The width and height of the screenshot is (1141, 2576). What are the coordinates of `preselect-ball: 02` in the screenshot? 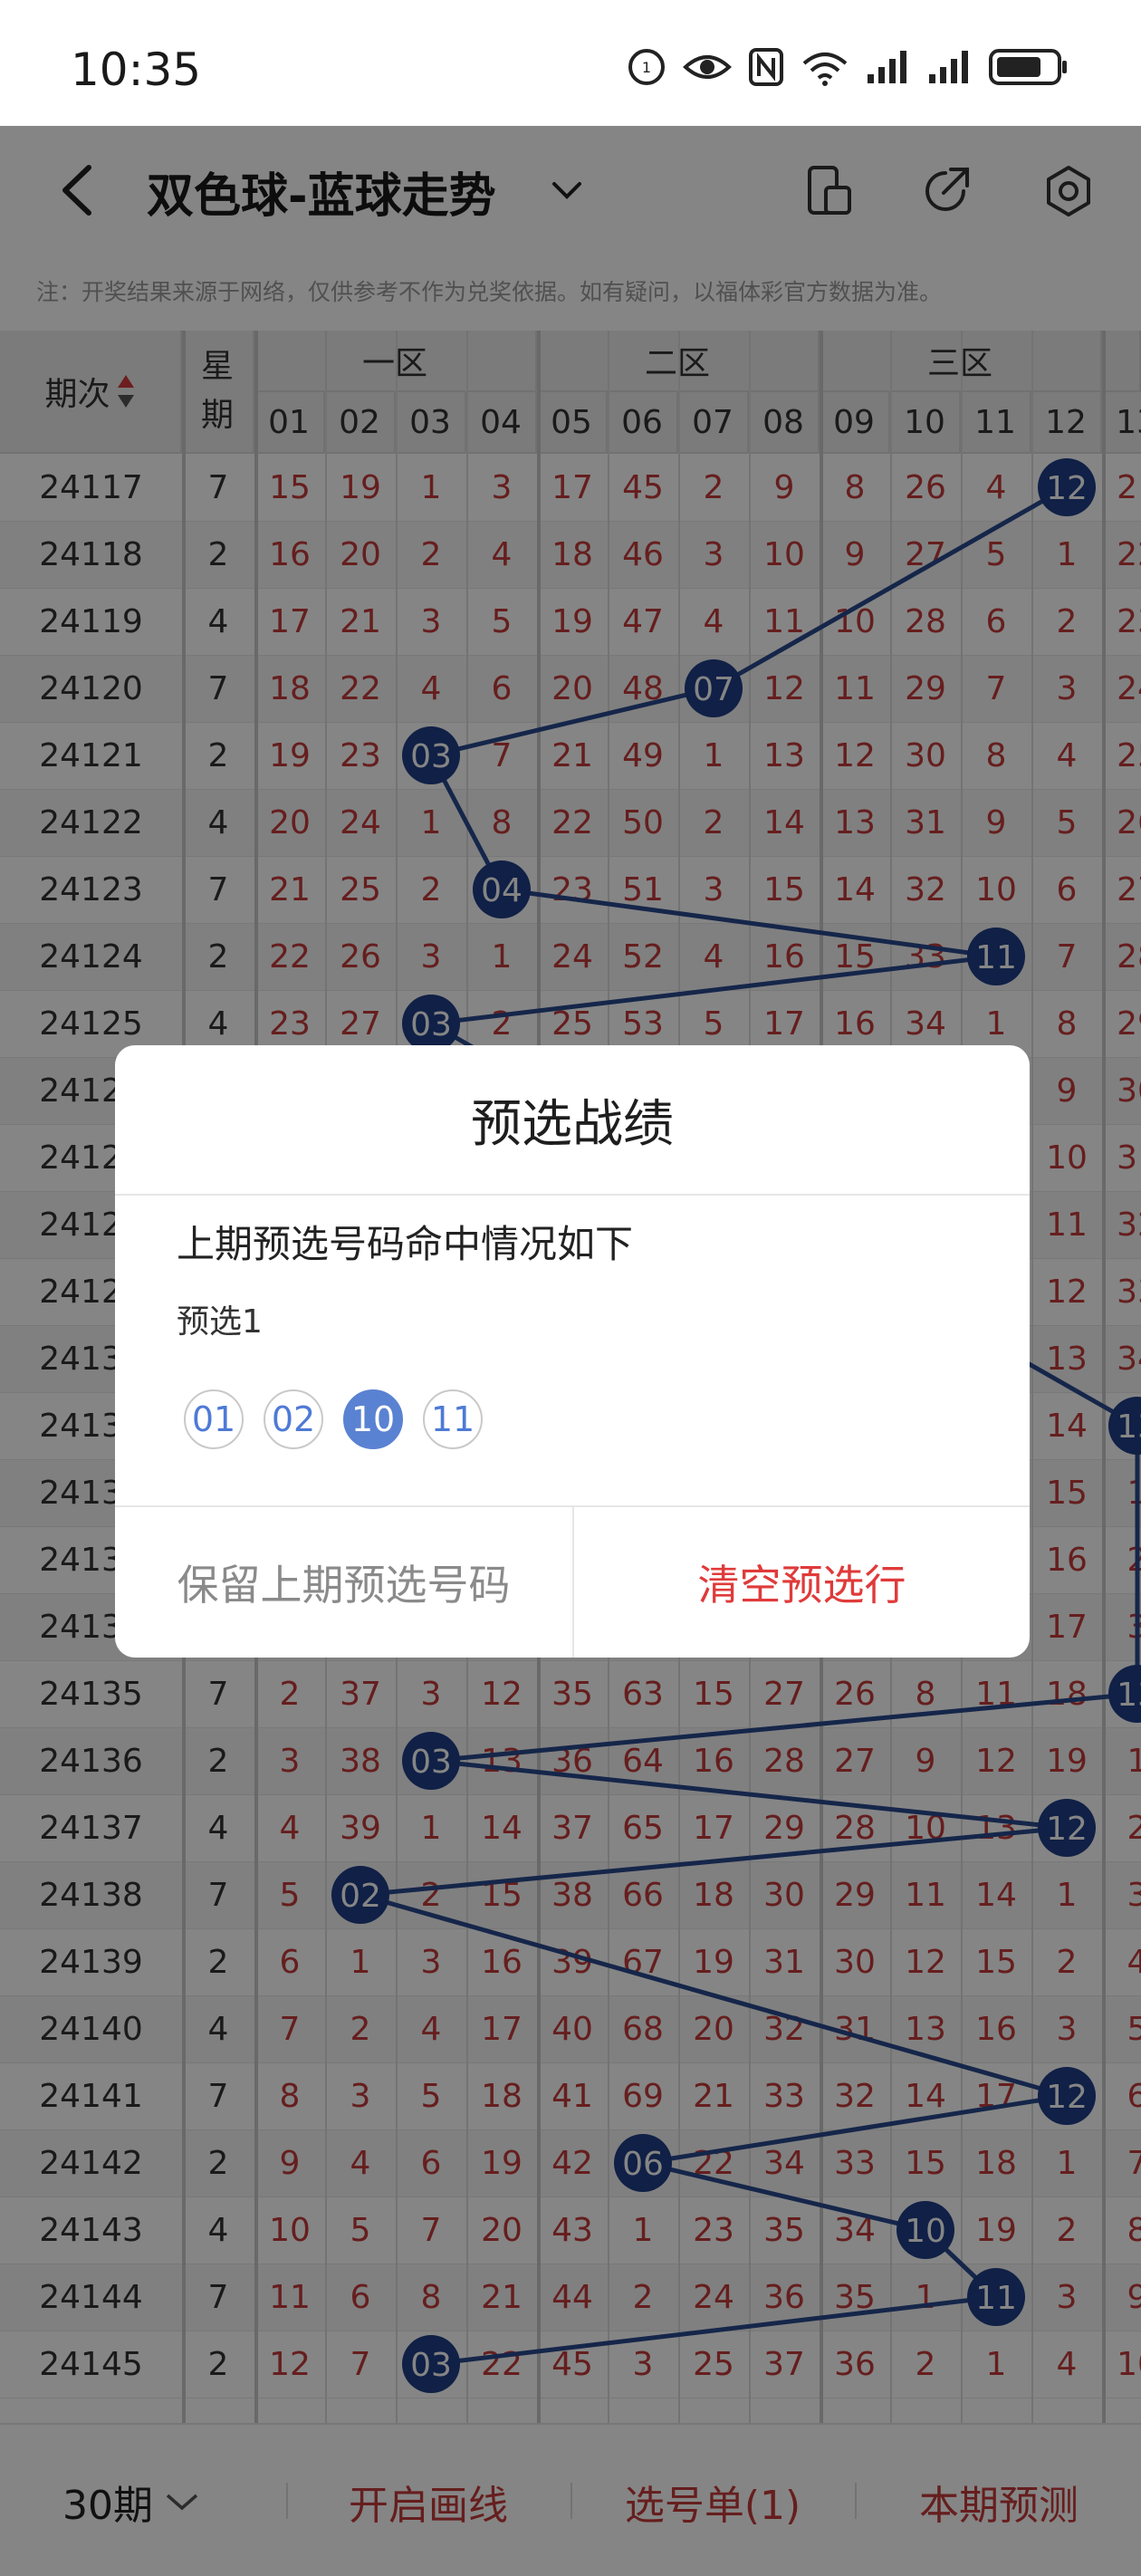 It's located at (293, 1419).